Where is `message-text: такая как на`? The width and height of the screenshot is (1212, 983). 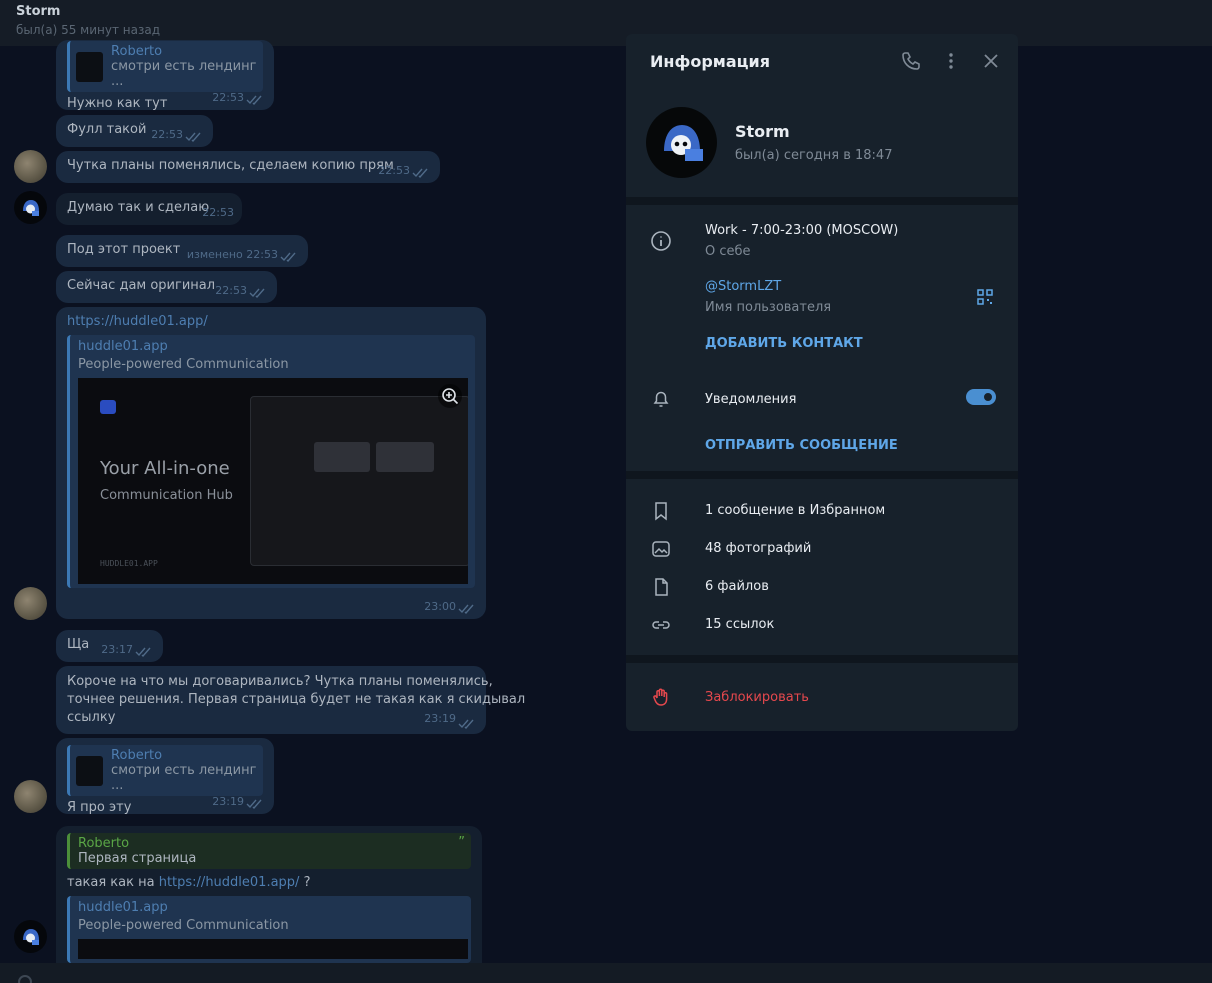
message-text: такая как на is located at coordinates (113, 882).